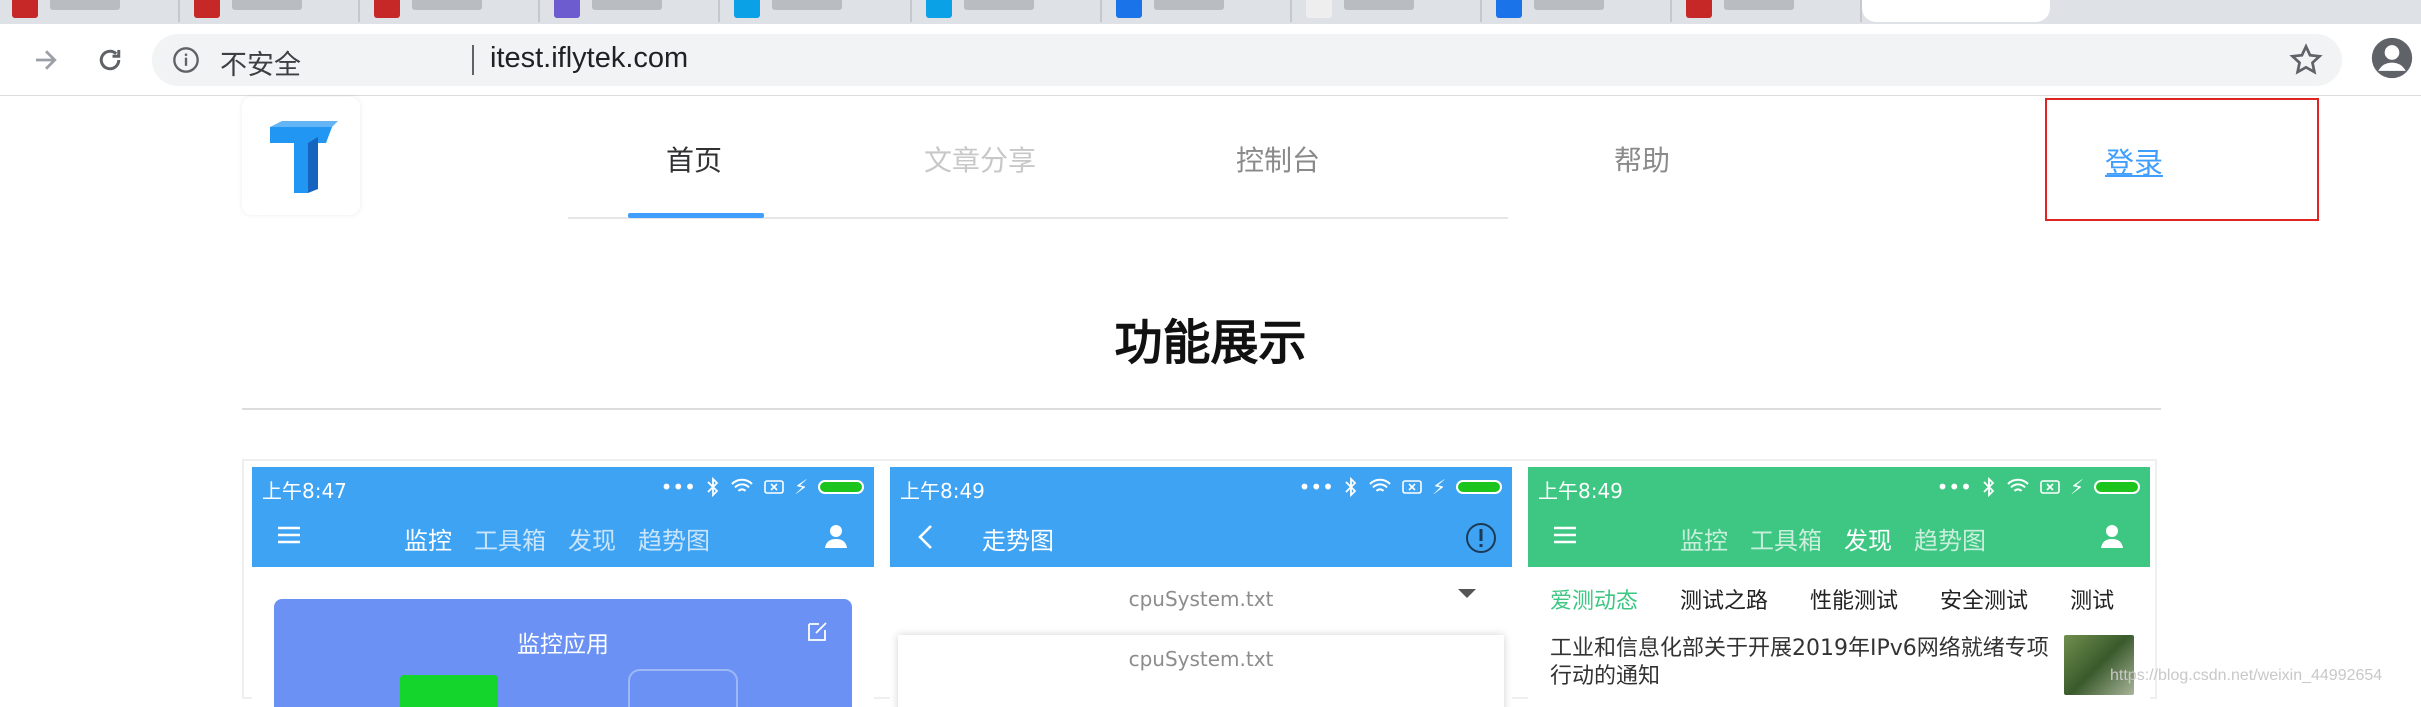  Describe the element at coordinates (1467, 593) in the screenshot. I see `chevron-down-icon` at that location.